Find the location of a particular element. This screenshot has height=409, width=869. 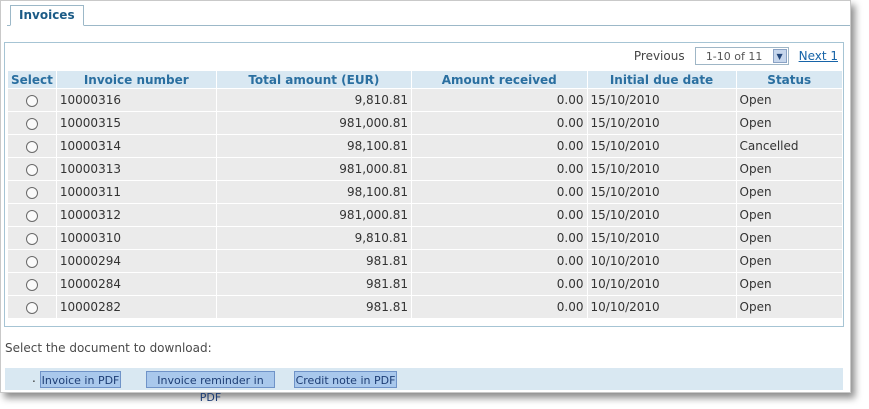

table-row: 10000313 981,000.81 0.00 15/10/2010 Open is located at coordinates (425, 169).